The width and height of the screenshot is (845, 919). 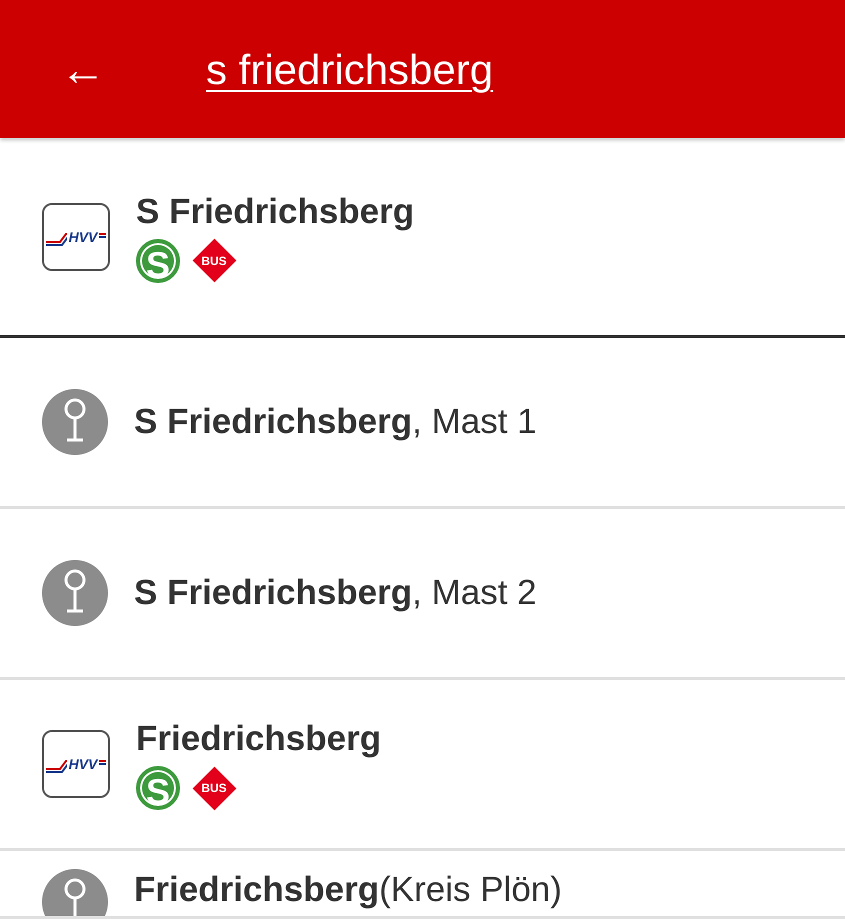 I want to click on result-item: Friedrichsberg(Kreis Plön), so click(x=422, y=885).